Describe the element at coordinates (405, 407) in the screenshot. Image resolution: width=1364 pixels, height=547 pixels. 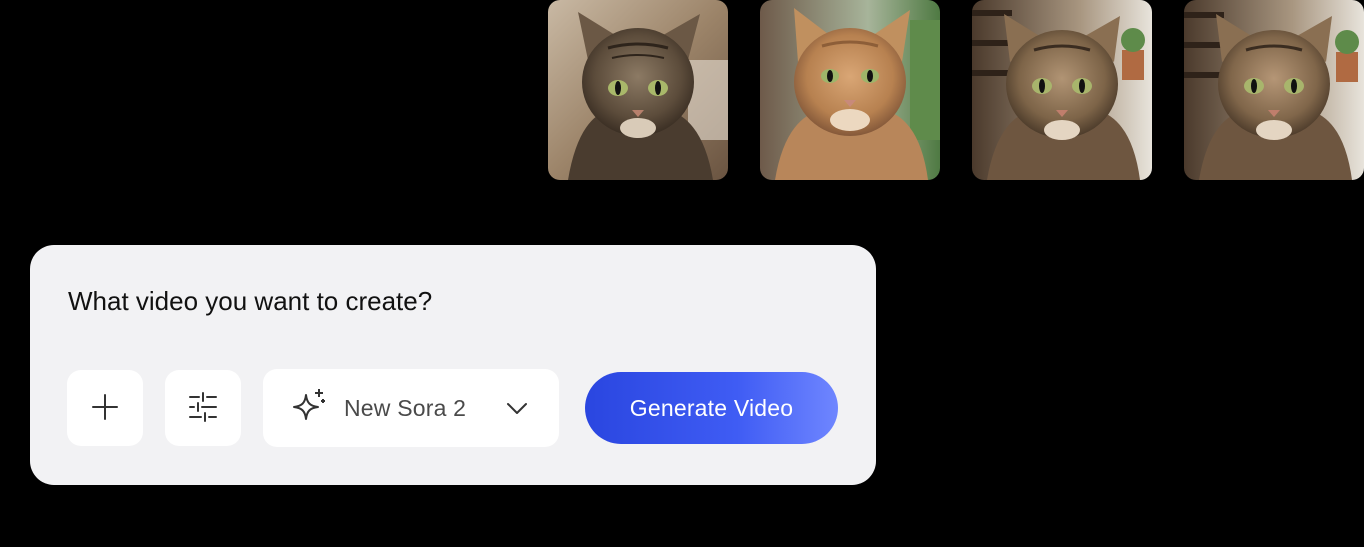
I see `model-label: New Sora 2` at that location.